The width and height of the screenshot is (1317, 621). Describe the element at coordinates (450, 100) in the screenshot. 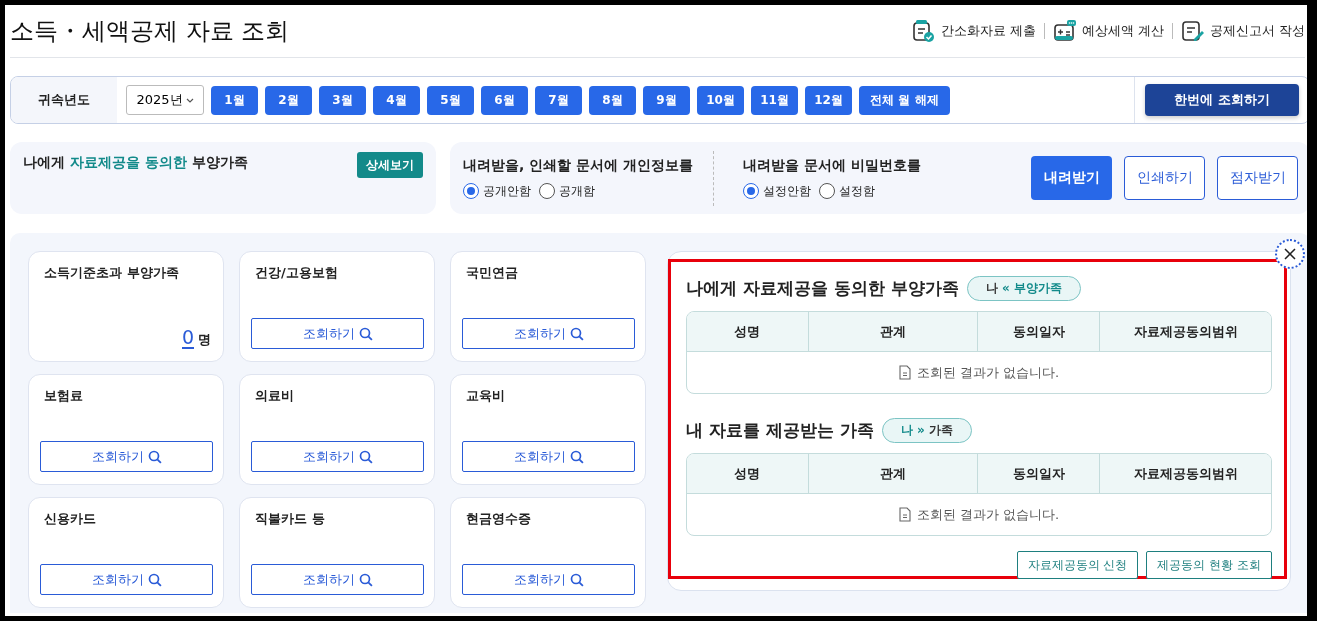

I see `month-button: 5월` at that location.